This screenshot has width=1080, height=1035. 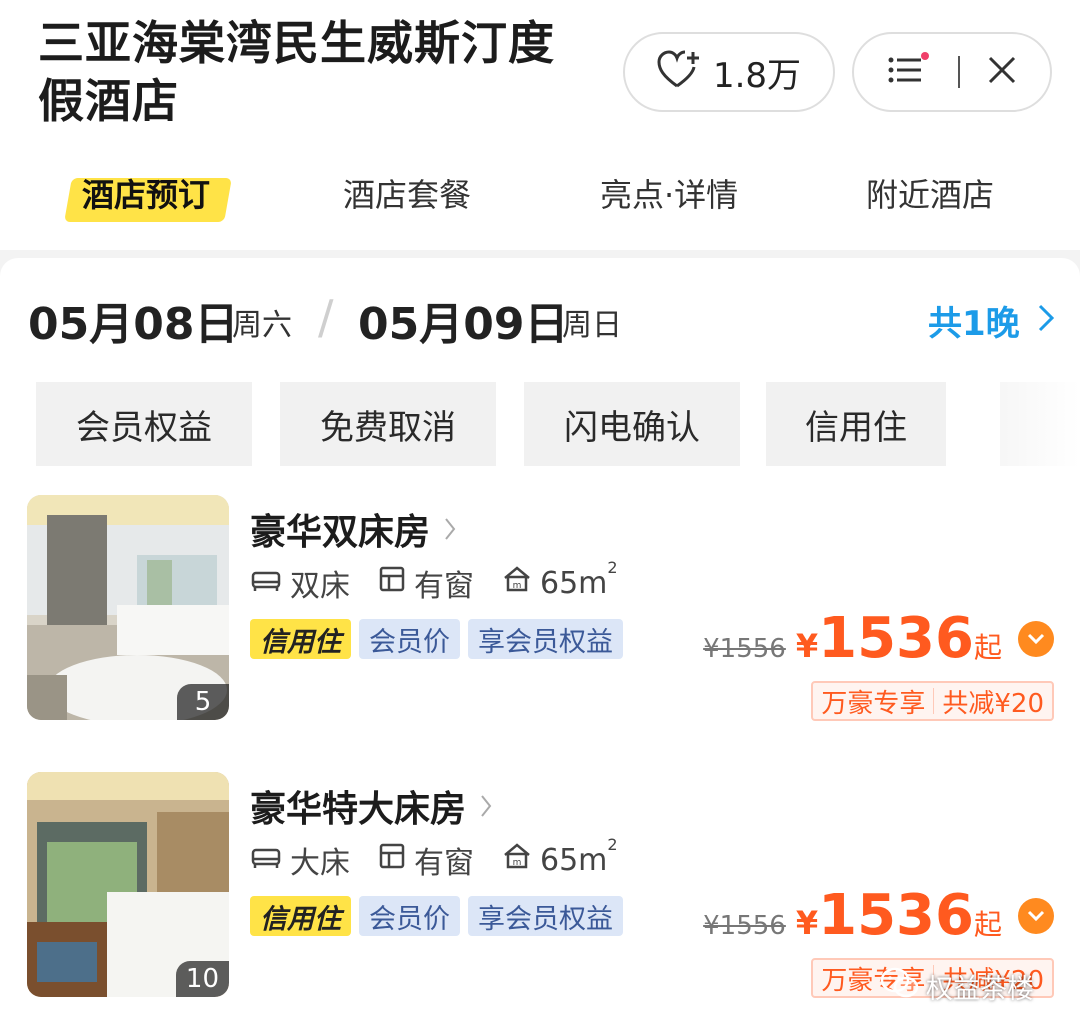 What do you see at coordinates (358, 809) in the screenshot?
I see `room-name: 豪华特大床房` at bounding box center [358, 809].